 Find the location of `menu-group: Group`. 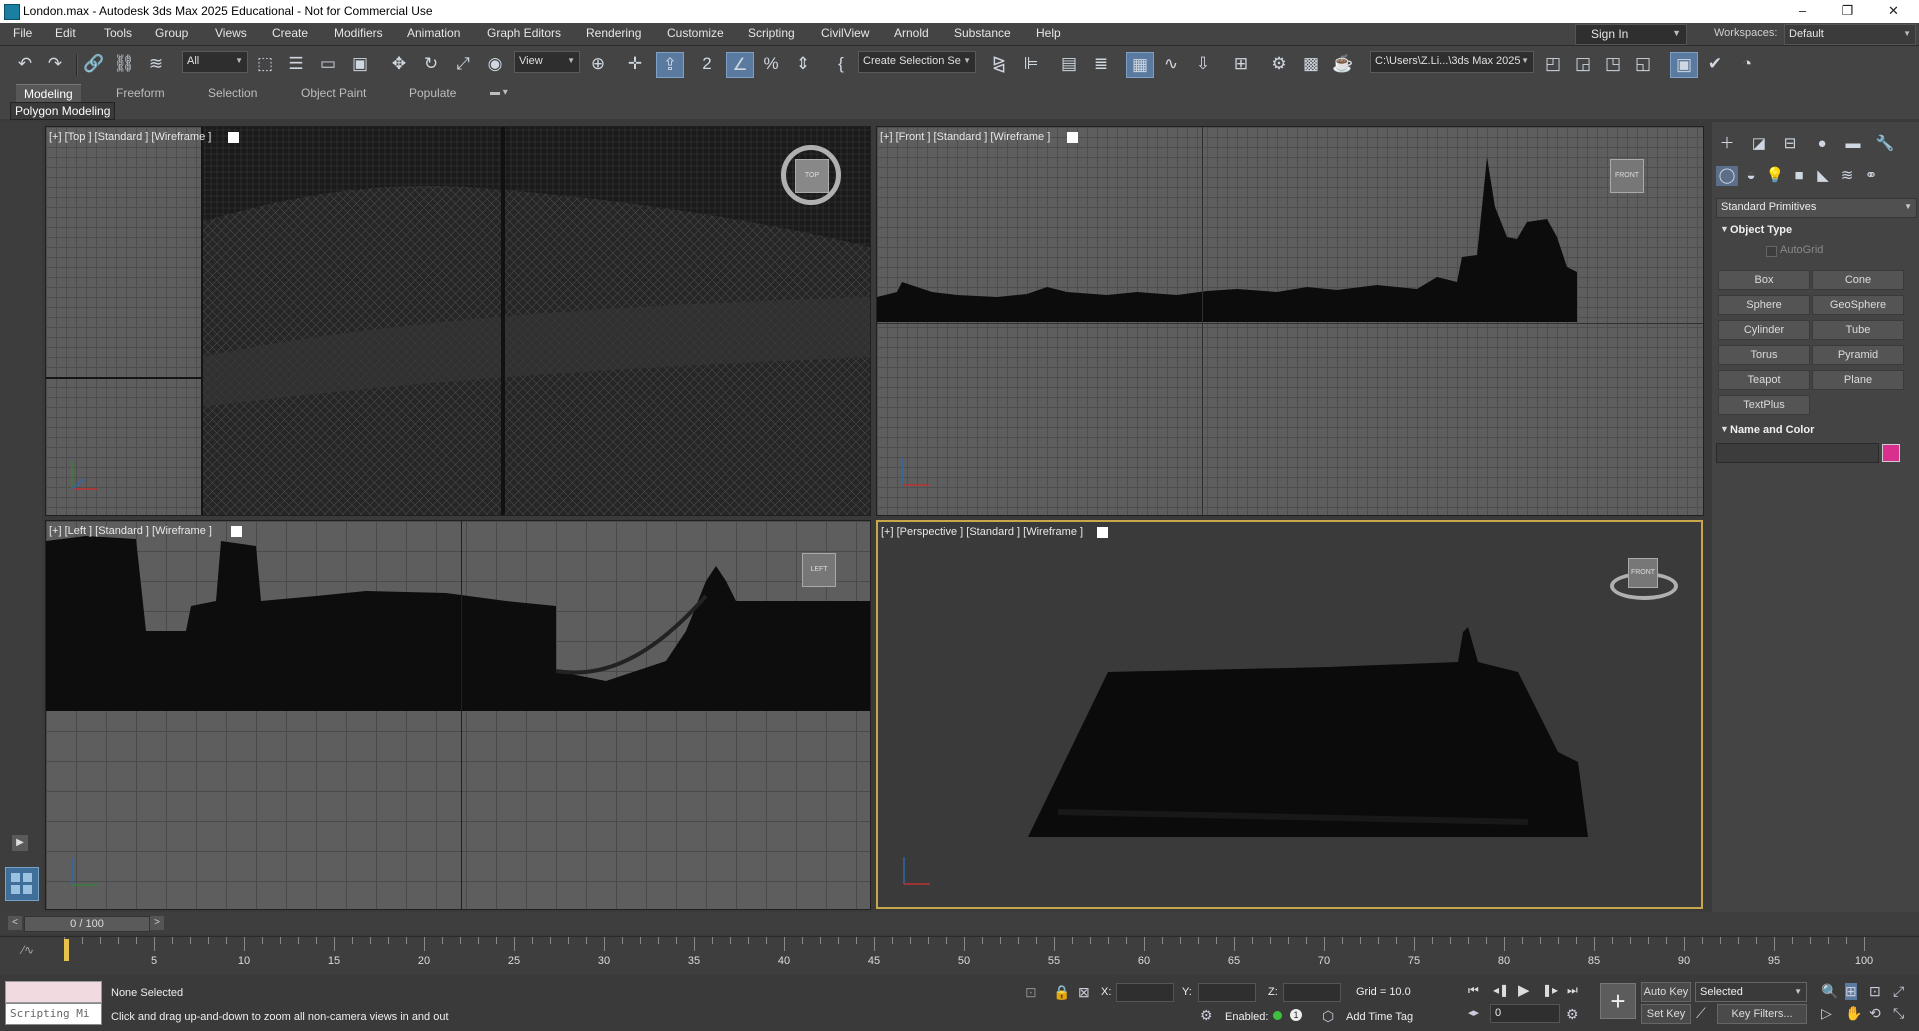

menu-group: Group is located at coordinates (171, 33).